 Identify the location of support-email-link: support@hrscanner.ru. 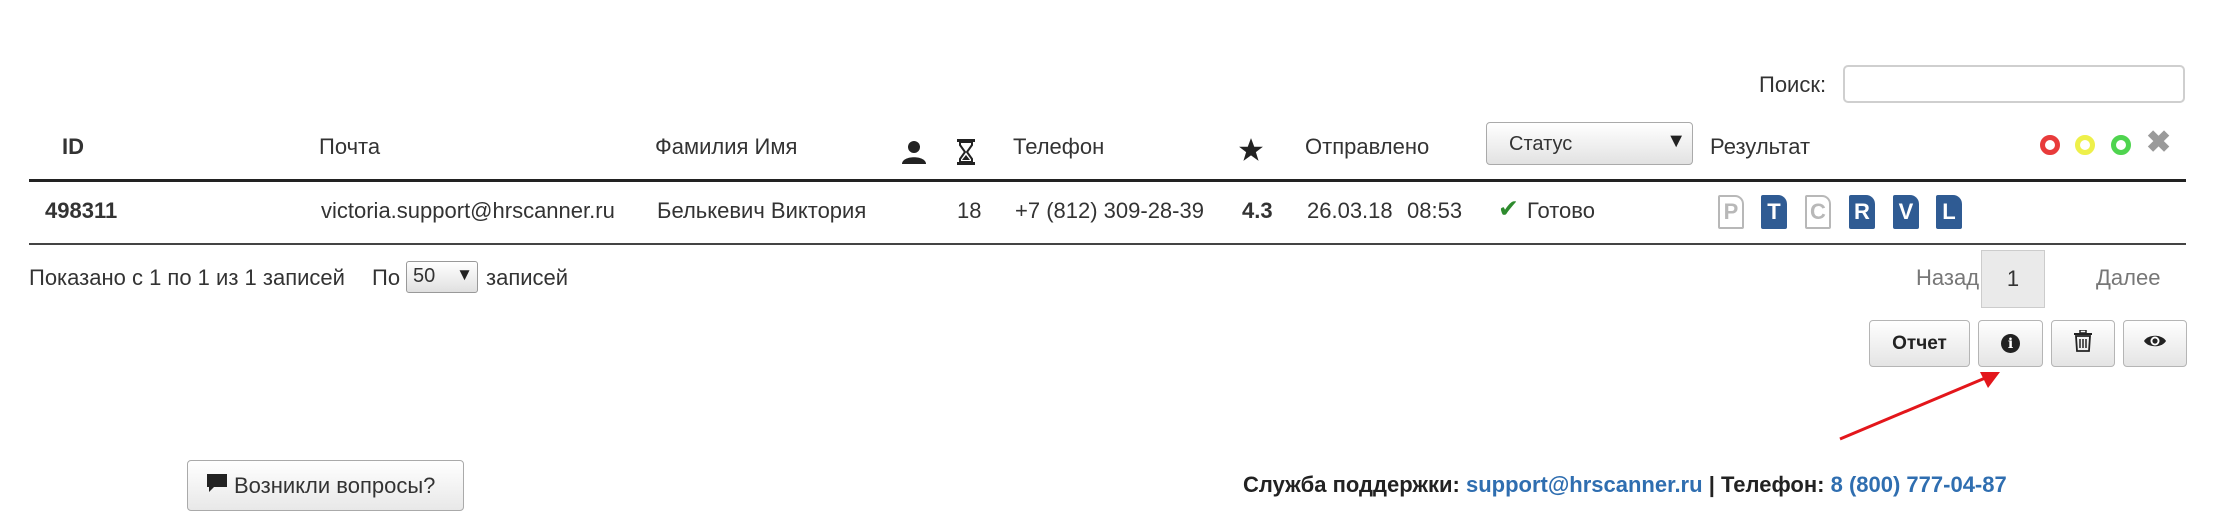
(1584, 484).